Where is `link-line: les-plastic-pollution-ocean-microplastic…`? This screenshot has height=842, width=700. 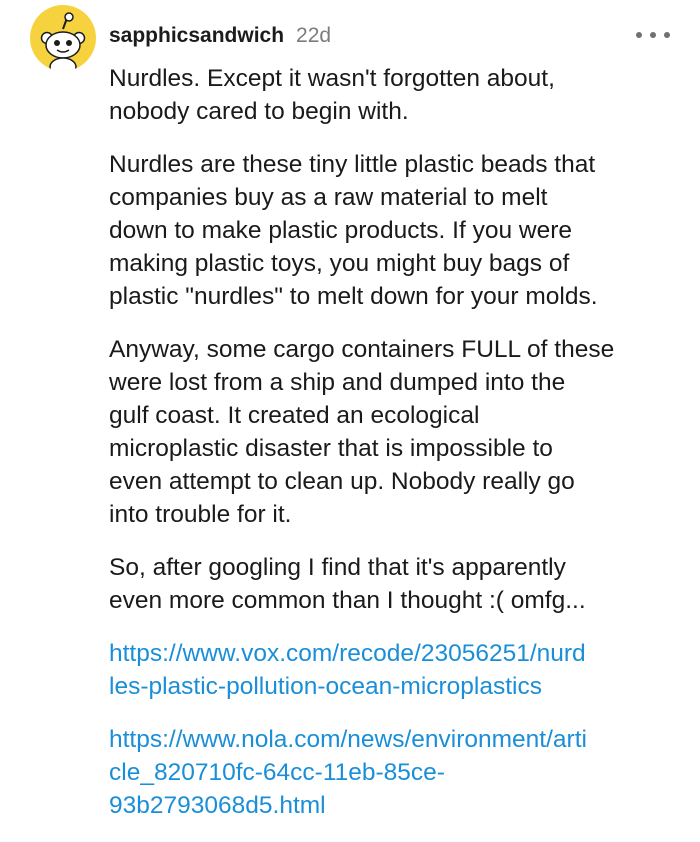 link-line: les-plastic-pollution-ocean-microplastic… is located at coordinates (395, 686).